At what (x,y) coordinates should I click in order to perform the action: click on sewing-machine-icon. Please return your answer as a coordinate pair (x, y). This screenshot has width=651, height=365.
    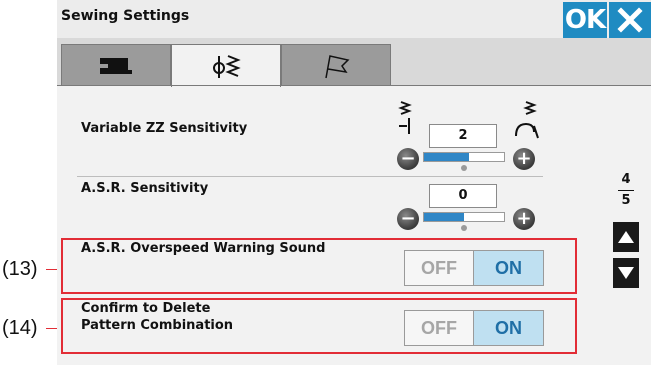
    Looking at the image, I should click on (116, 65).